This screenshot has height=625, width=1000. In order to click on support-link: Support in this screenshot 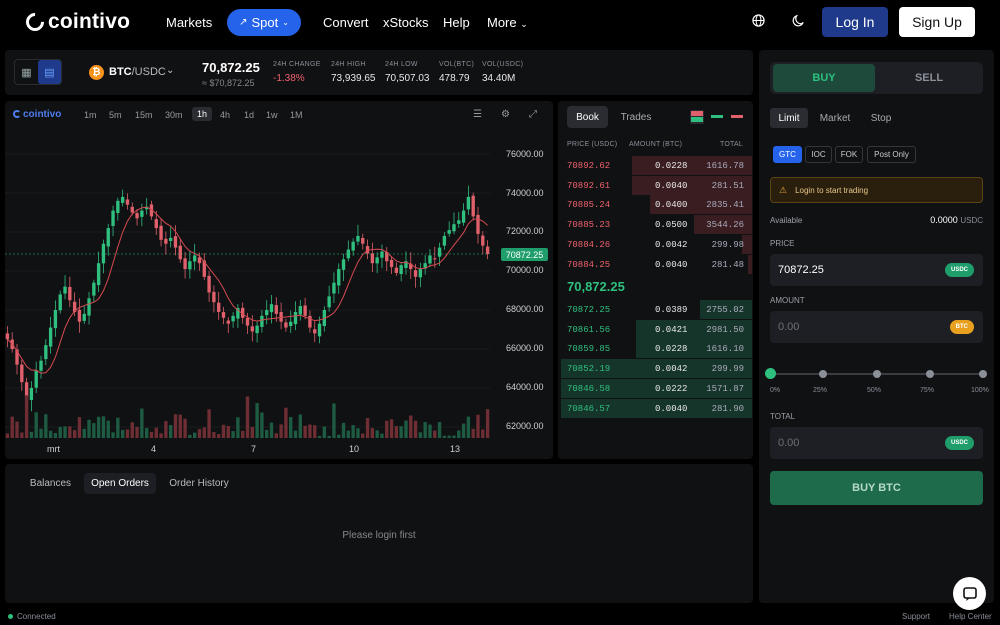, I will do `click(916, 616)`.